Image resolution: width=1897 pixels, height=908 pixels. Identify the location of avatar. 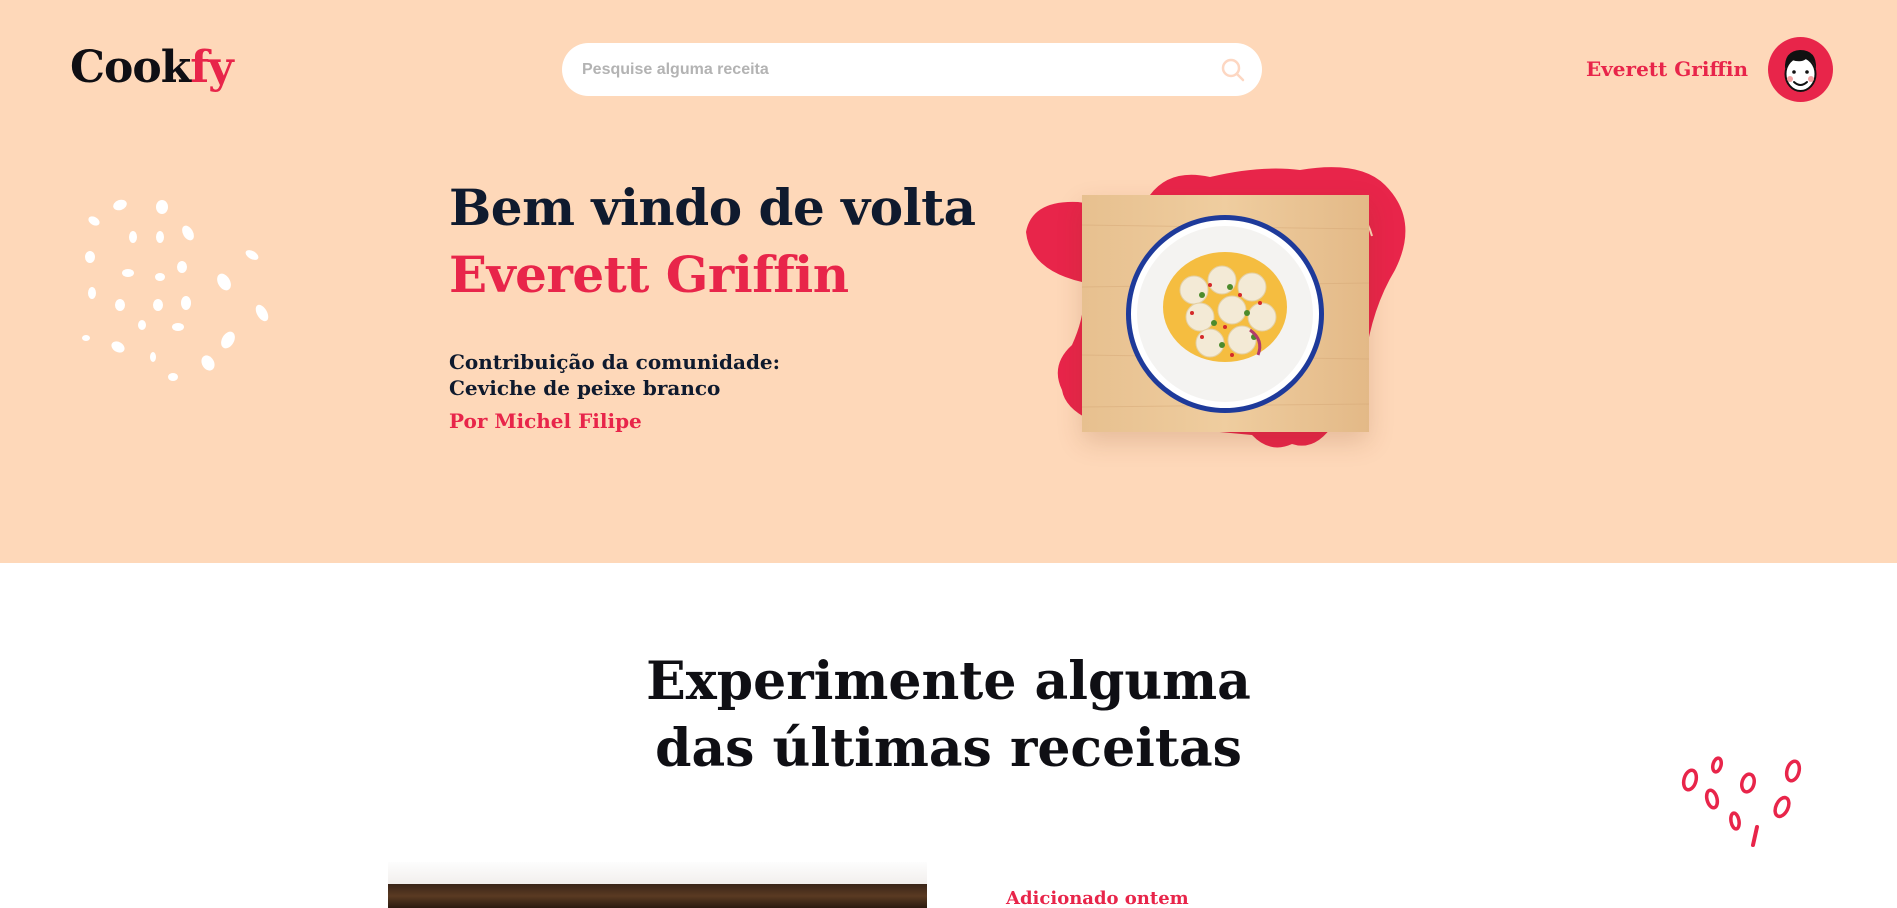
(1800, 69).